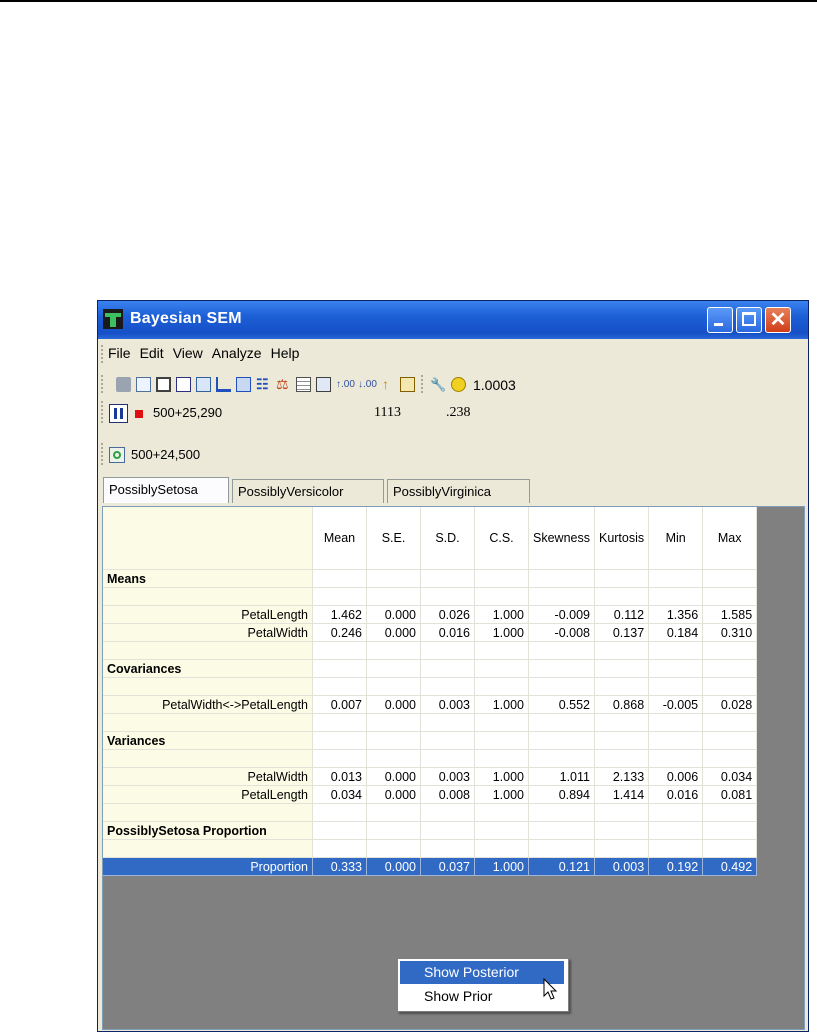  I want to click on options-icon, so click(183, 384).